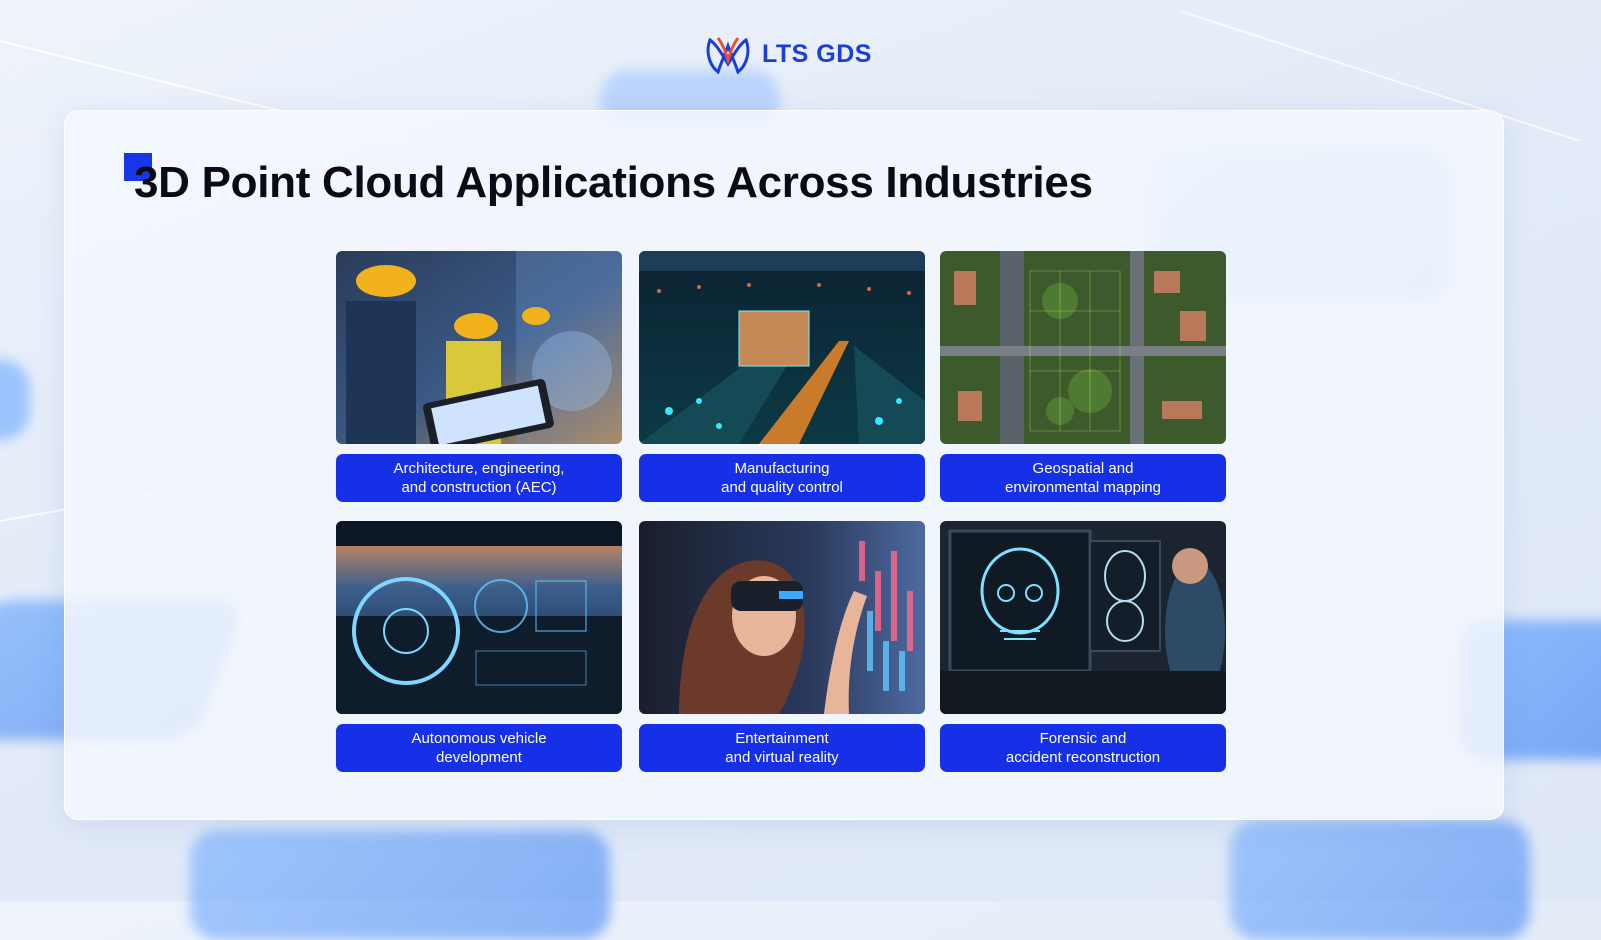  What do you see at coordinates (782, 748) in the screenshot?
I see `industry-label: Entertainment and virtual reality` at bounding box center [782, 748].